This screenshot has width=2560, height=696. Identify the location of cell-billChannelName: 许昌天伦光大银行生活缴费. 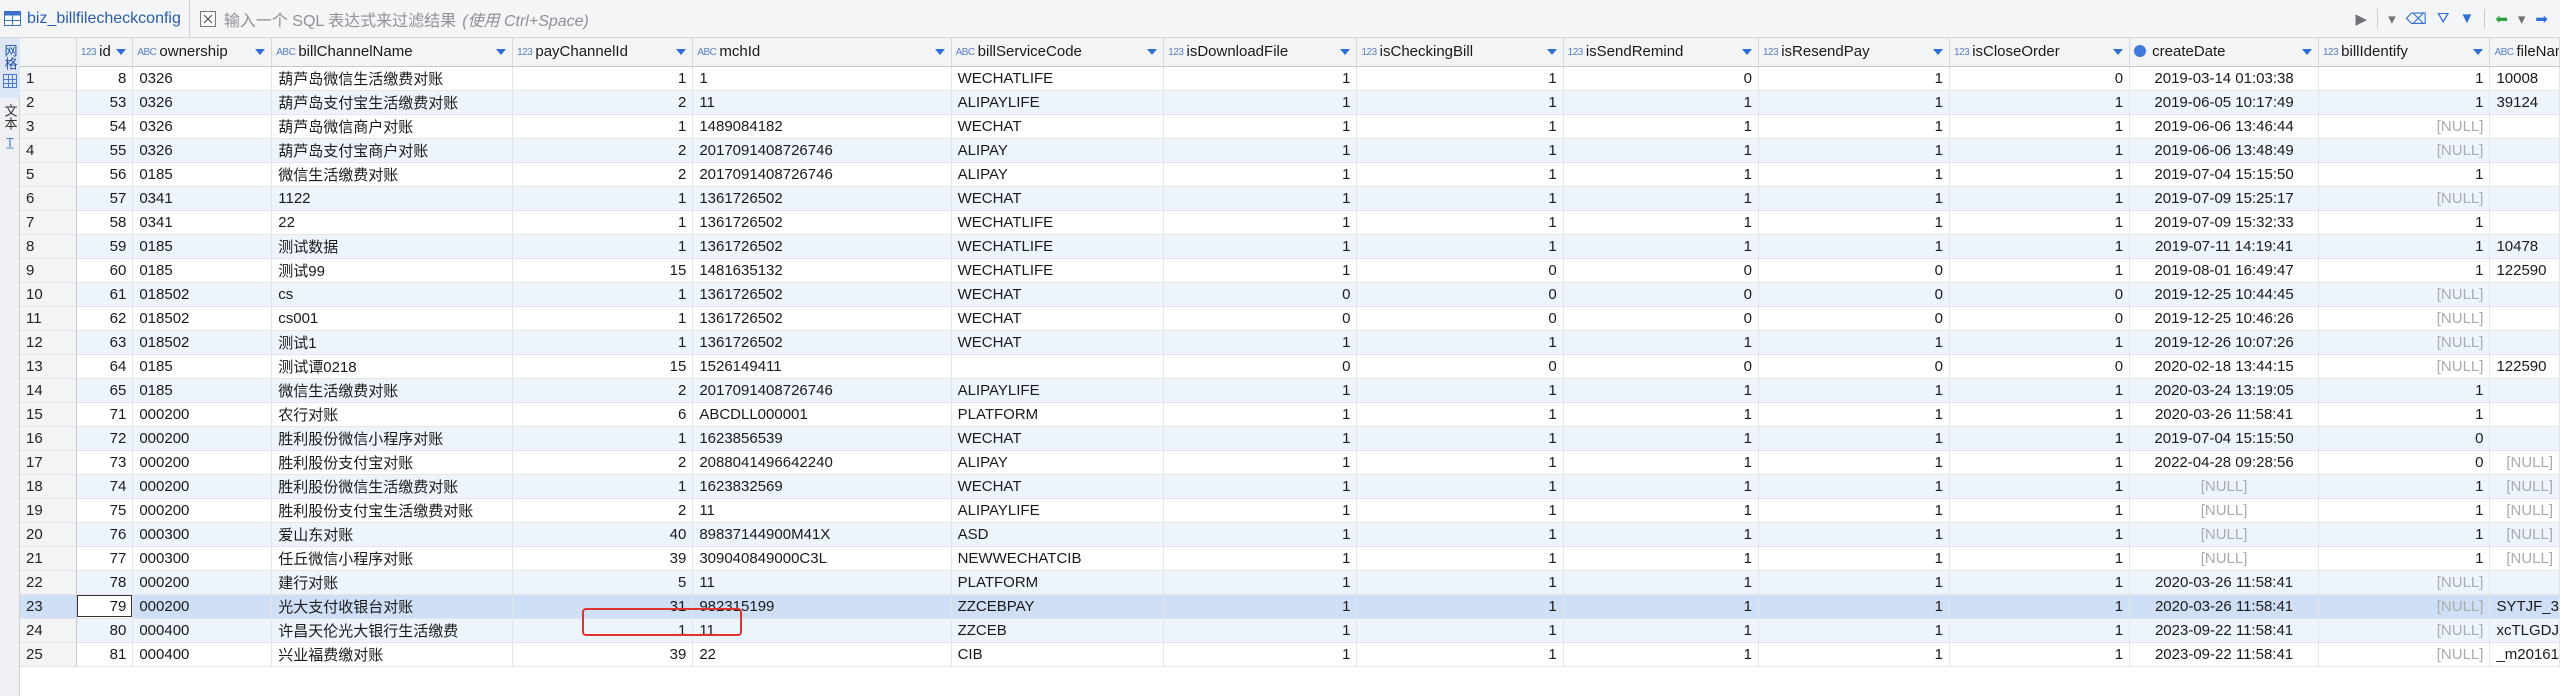
(392, 630).